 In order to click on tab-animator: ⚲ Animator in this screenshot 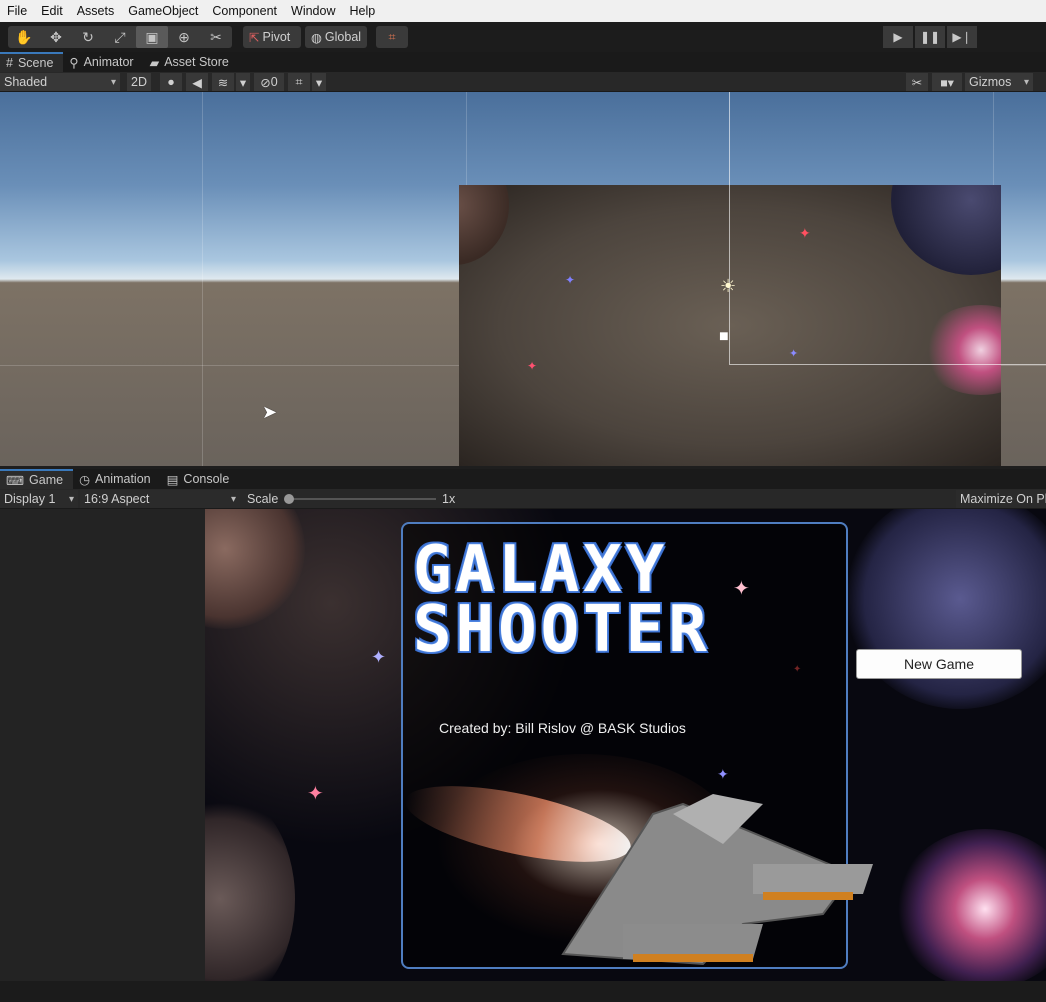, I will do `click(103, 62)`.